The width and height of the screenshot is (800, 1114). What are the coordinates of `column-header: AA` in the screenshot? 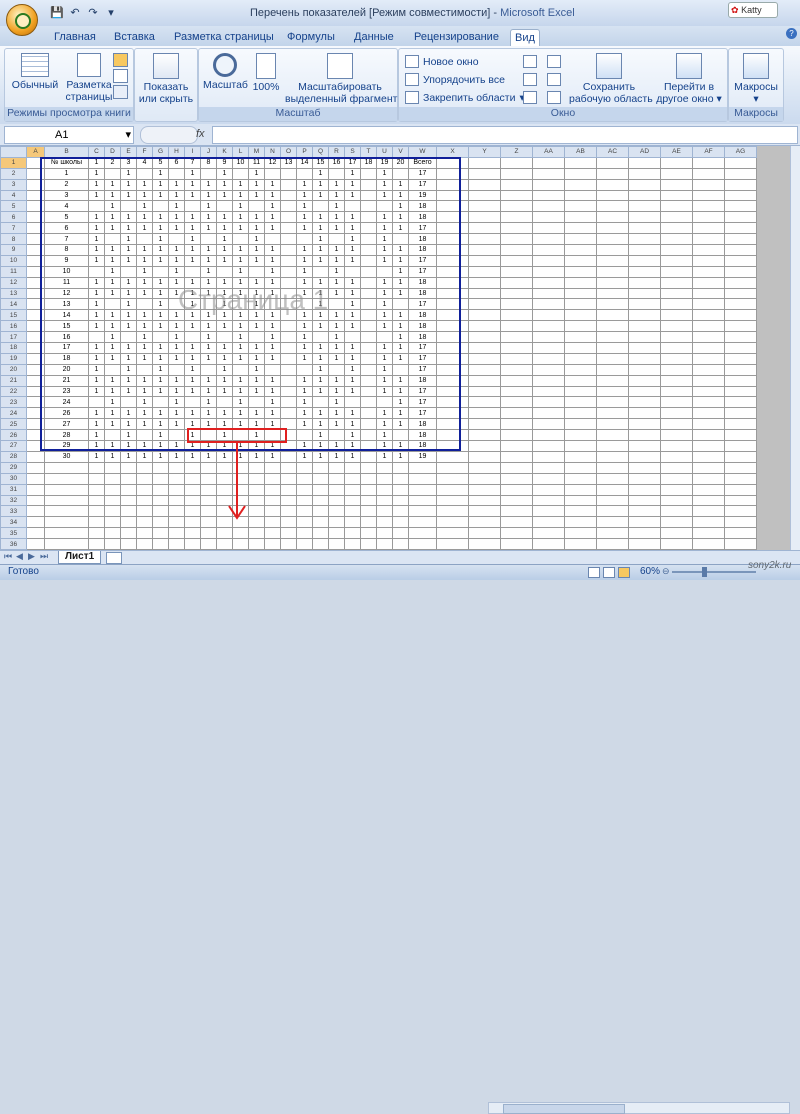 It's located at (548, 152).